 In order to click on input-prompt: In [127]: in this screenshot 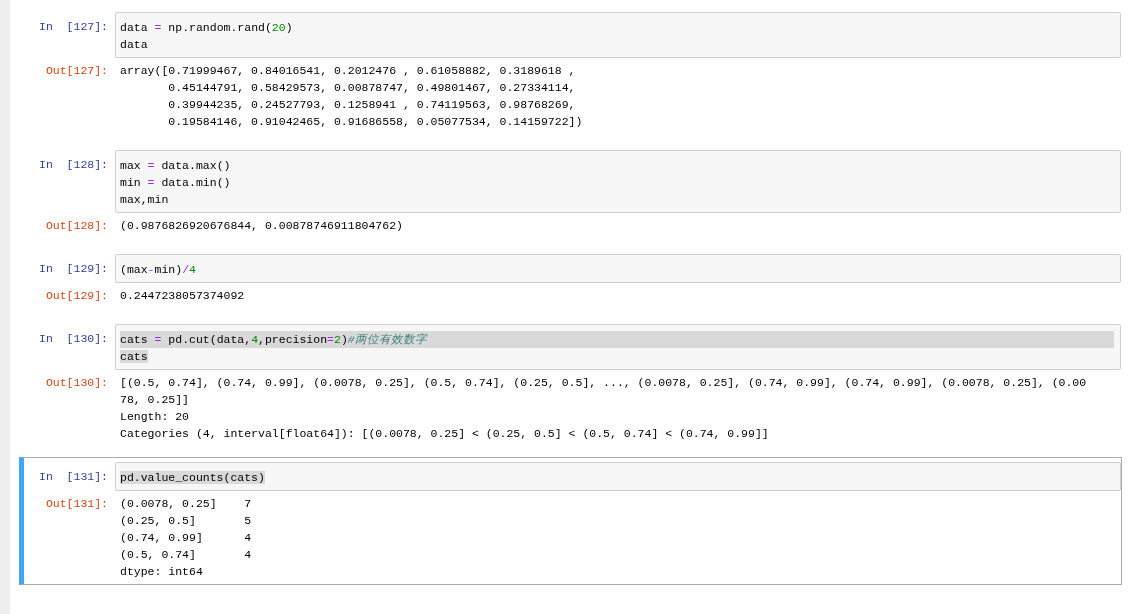, I will do `click(73, 27)`.